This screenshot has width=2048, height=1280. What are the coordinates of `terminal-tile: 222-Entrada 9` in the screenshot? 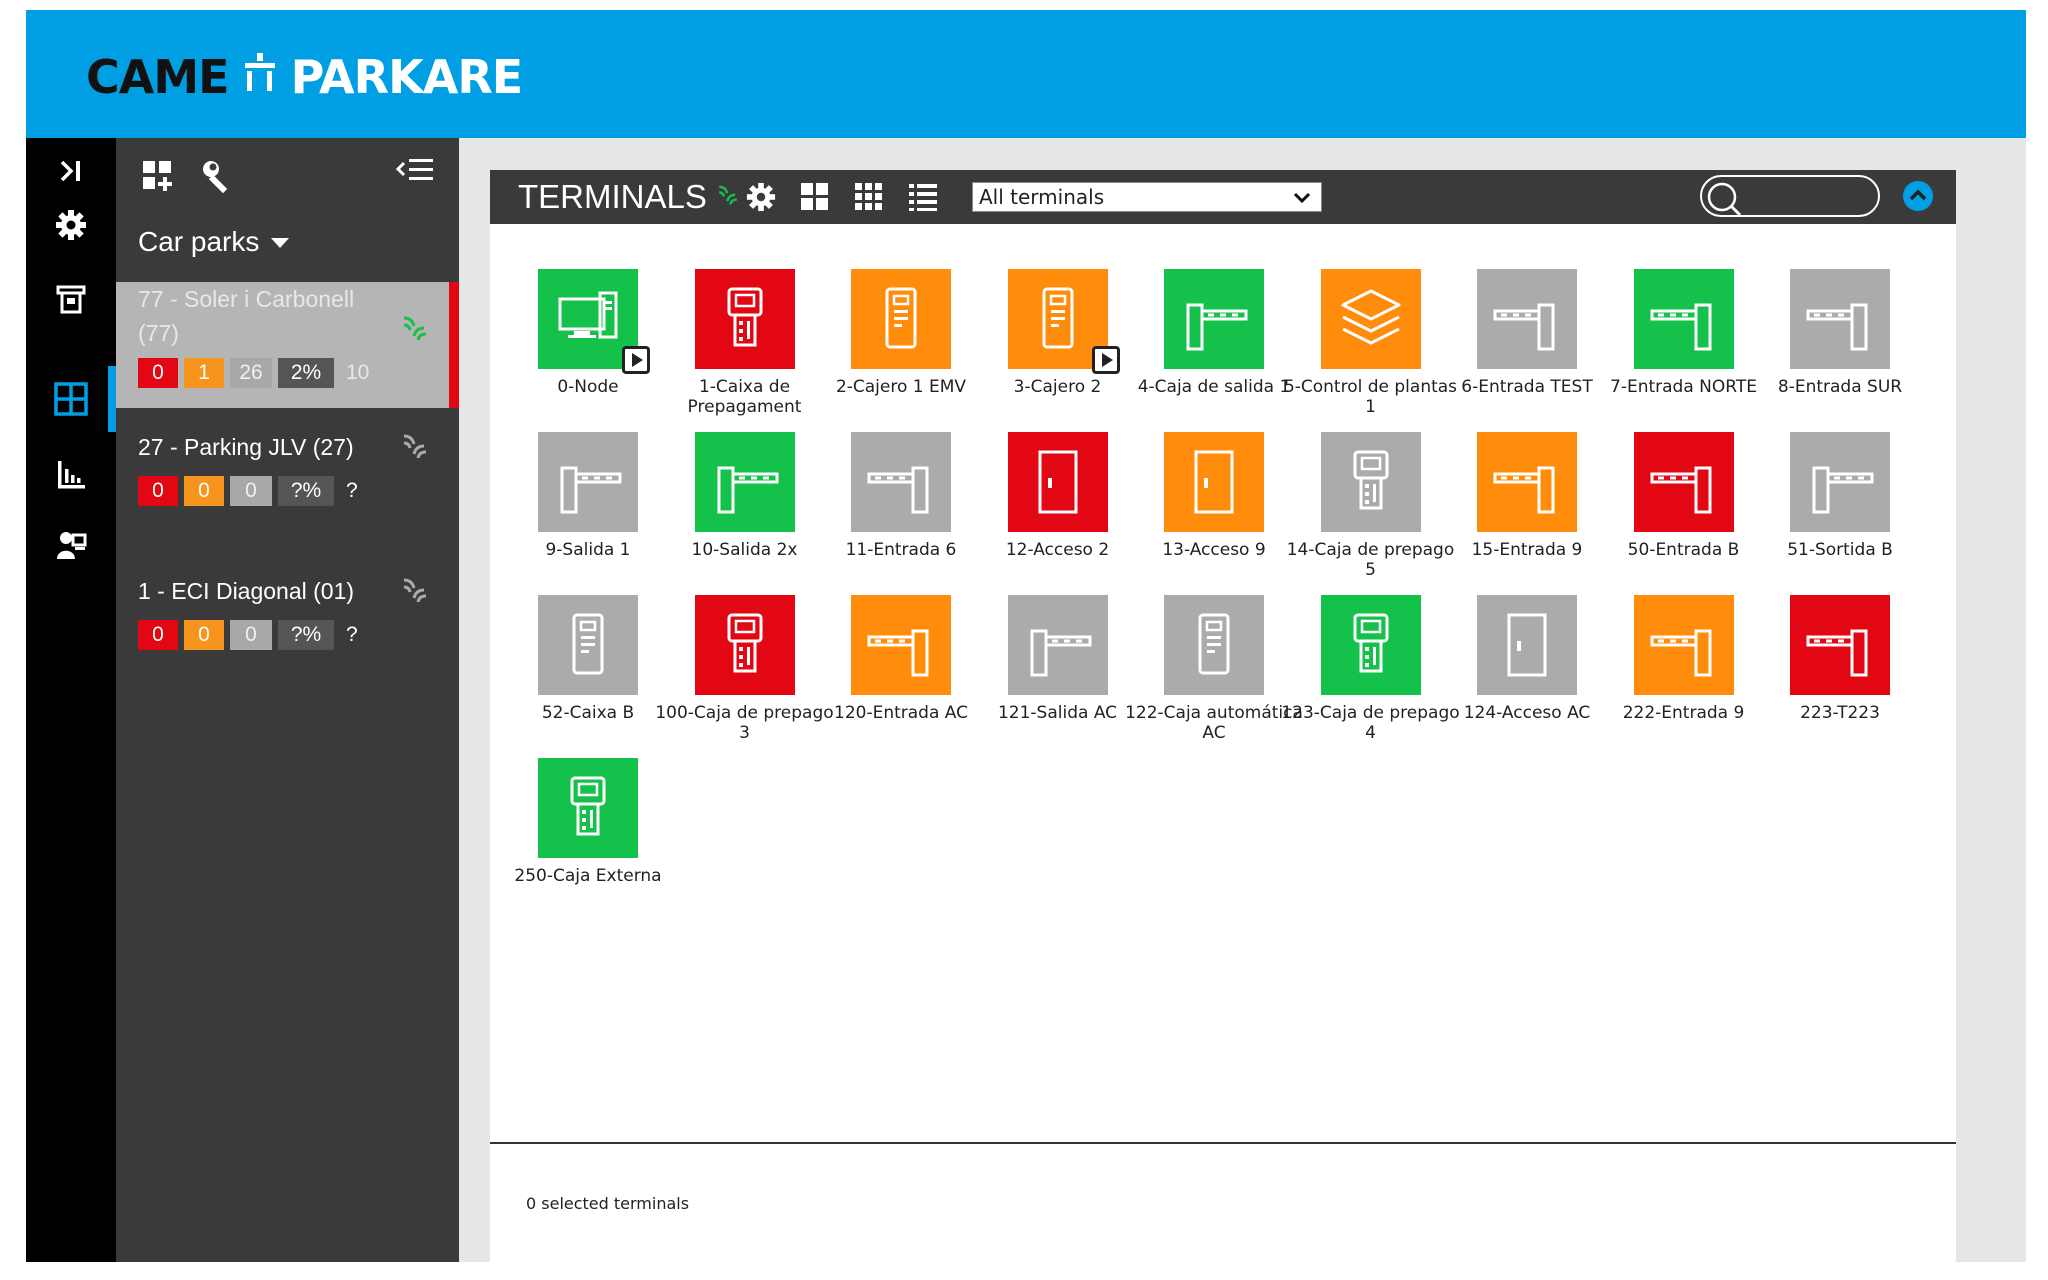 It's located at (1674, 636).